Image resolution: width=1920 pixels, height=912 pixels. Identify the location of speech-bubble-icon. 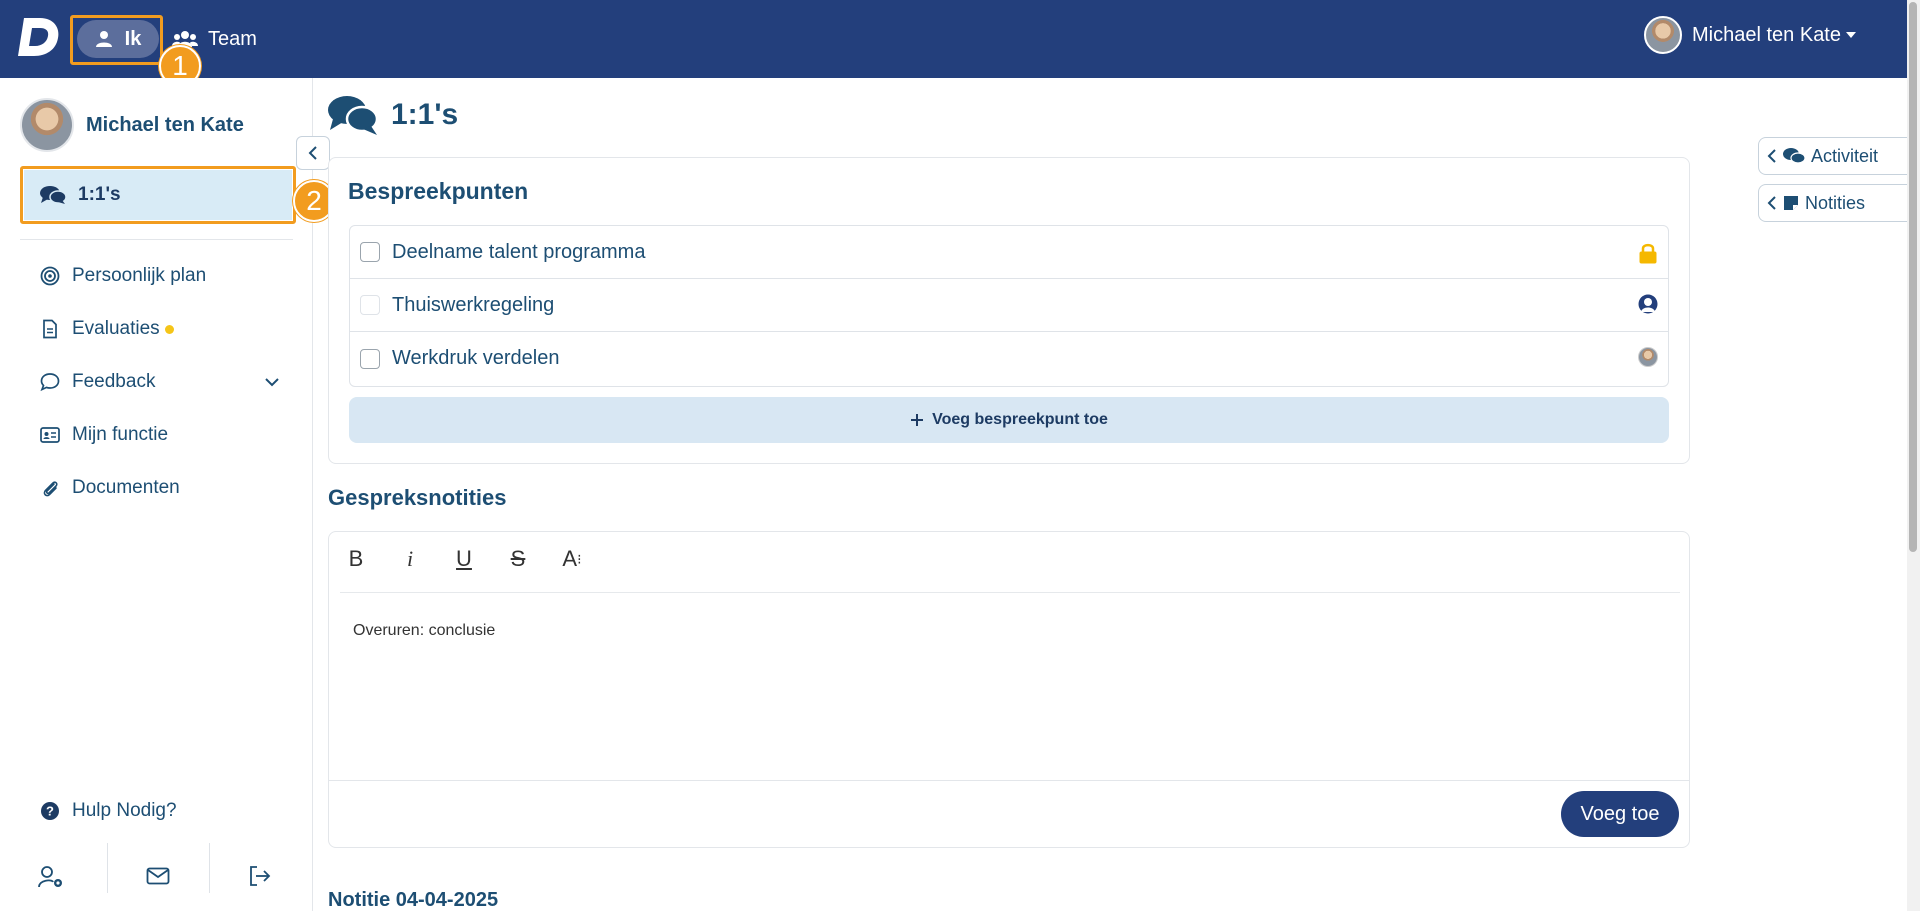
(50, 382).